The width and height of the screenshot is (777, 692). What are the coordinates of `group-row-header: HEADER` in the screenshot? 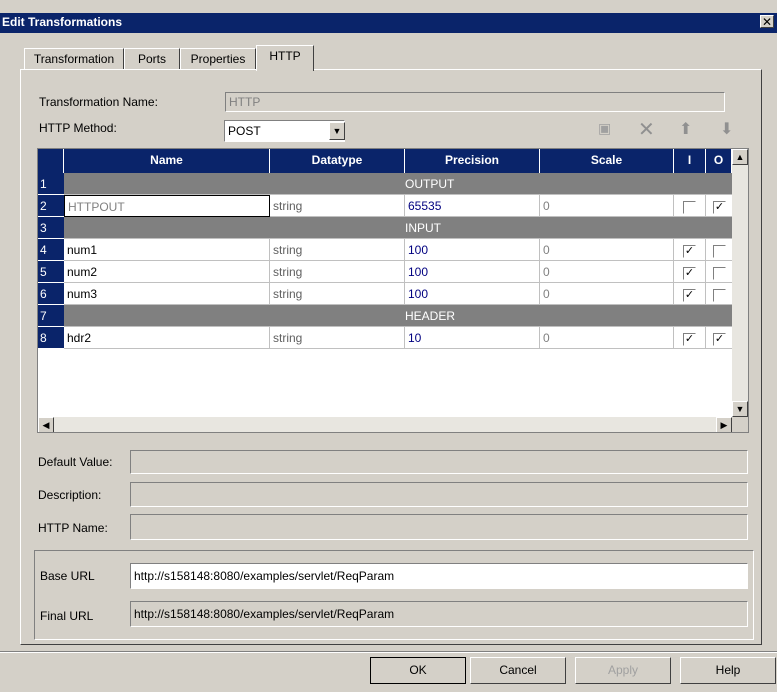 It's located at (398, 316).